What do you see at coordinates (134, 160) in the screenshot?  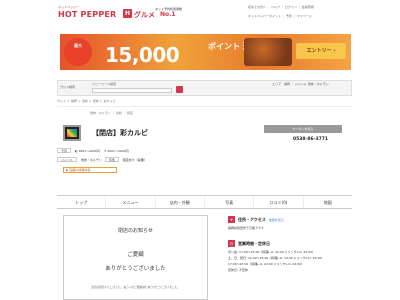 I see `feature-value: 個室あり（禁煙）` at bounding box center [134, 160].